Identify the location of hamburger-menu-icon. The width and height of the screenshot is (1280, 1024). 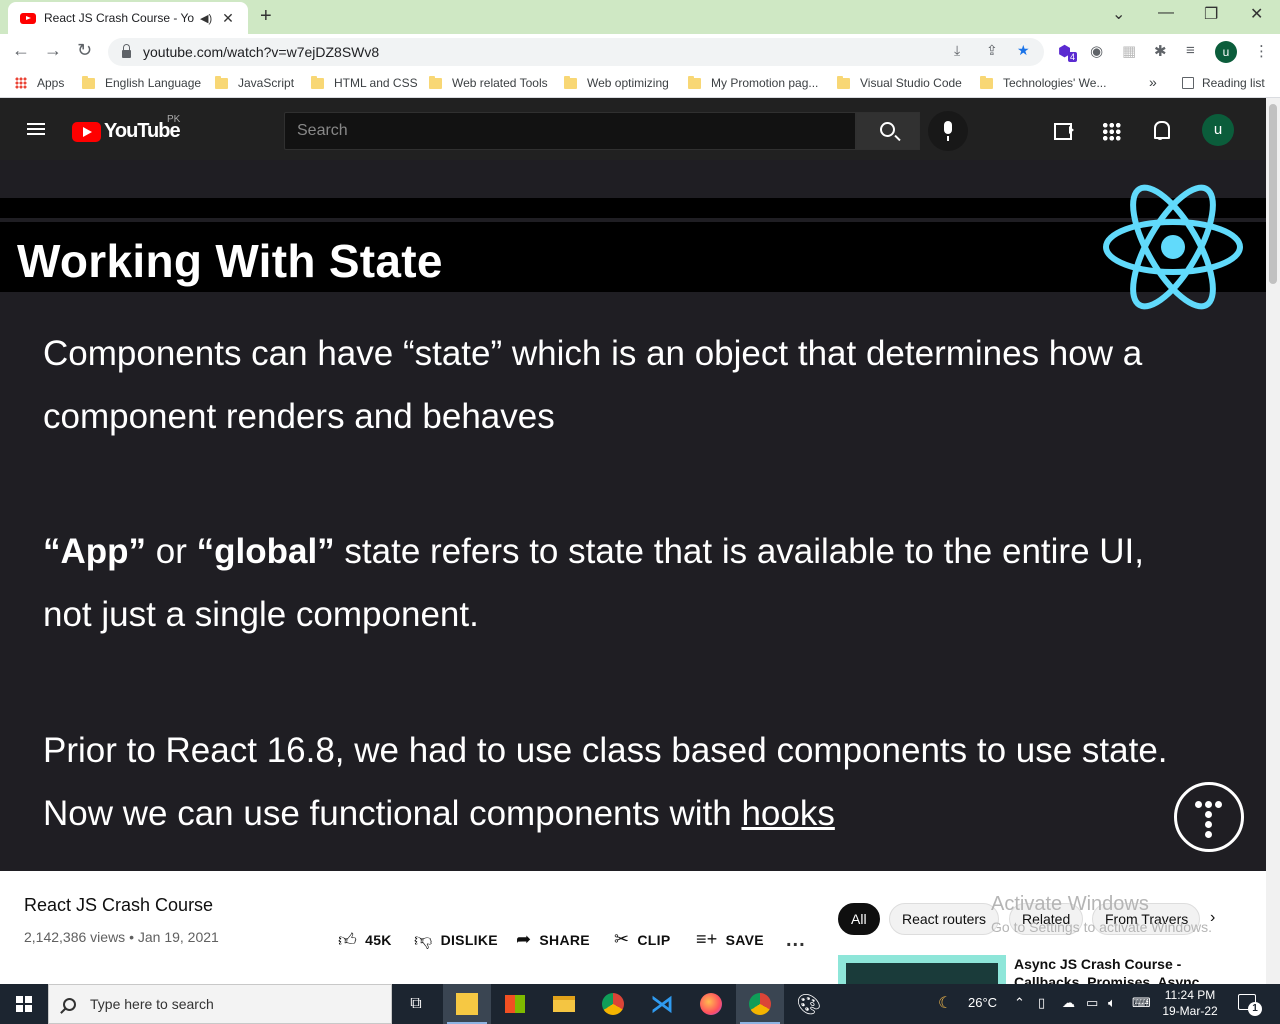
(36, 129).